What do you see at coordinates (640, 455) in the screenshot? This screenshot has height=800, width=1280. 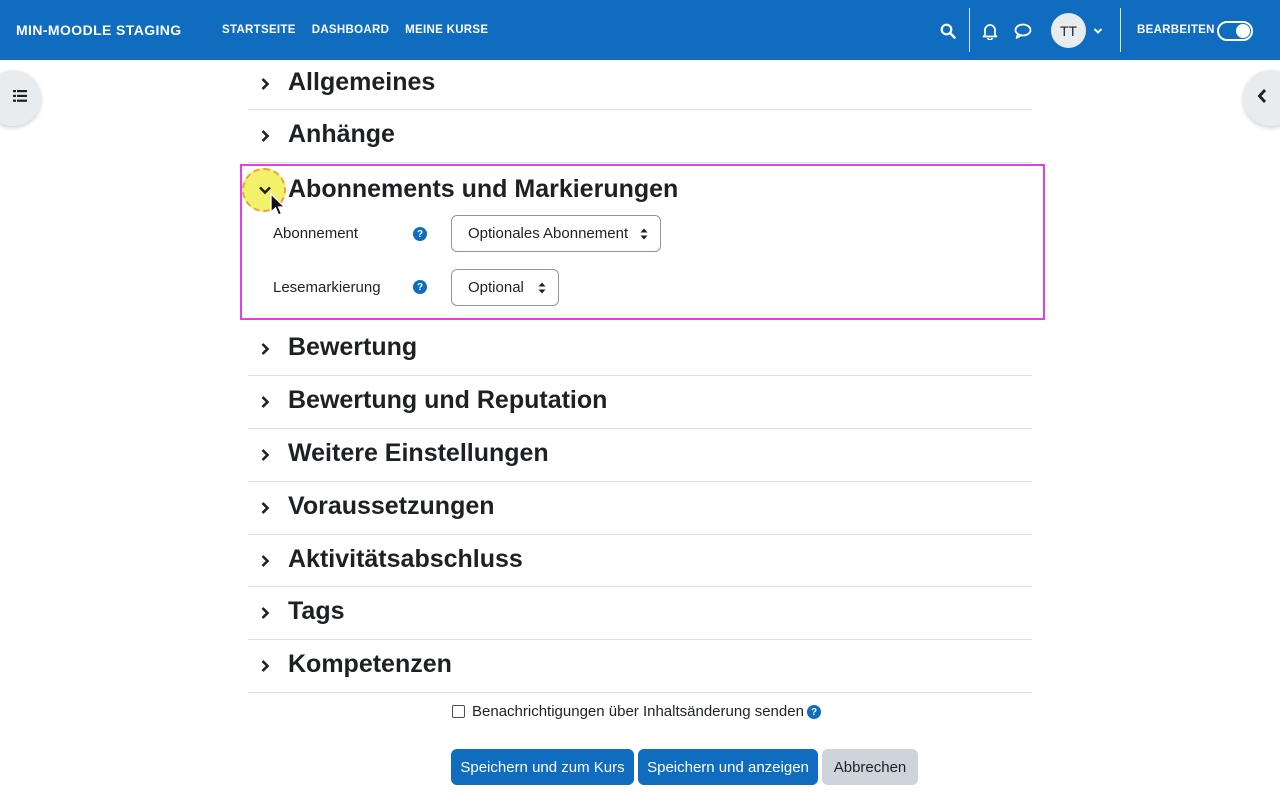 I see `section-weitere-einstellungen: Weitere Einstellungen` at bounding box center [640, 455].